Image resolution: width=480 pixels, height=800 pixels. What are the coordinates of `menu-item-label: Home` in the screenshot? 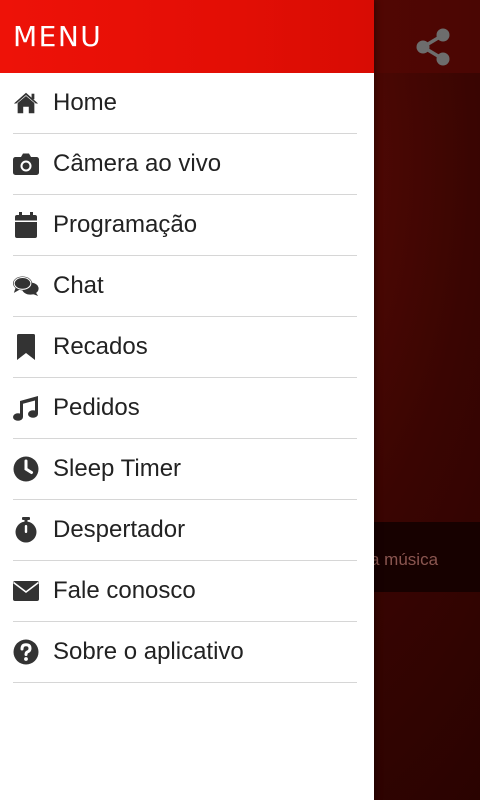 It's located at (85, 102).